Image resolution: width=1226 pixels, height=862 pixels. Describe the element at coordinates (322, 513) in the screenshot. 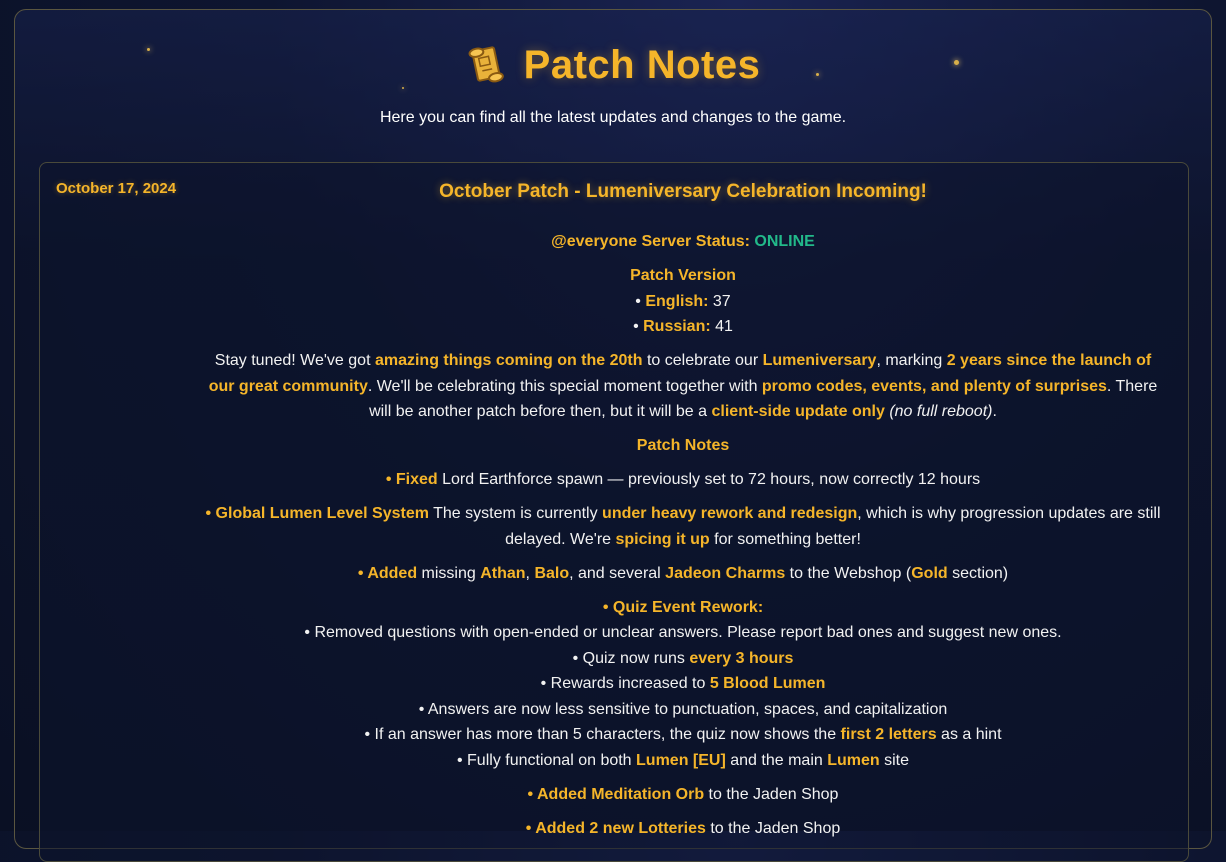

I see `note-highlight: Global Lumen Level System` at that location.